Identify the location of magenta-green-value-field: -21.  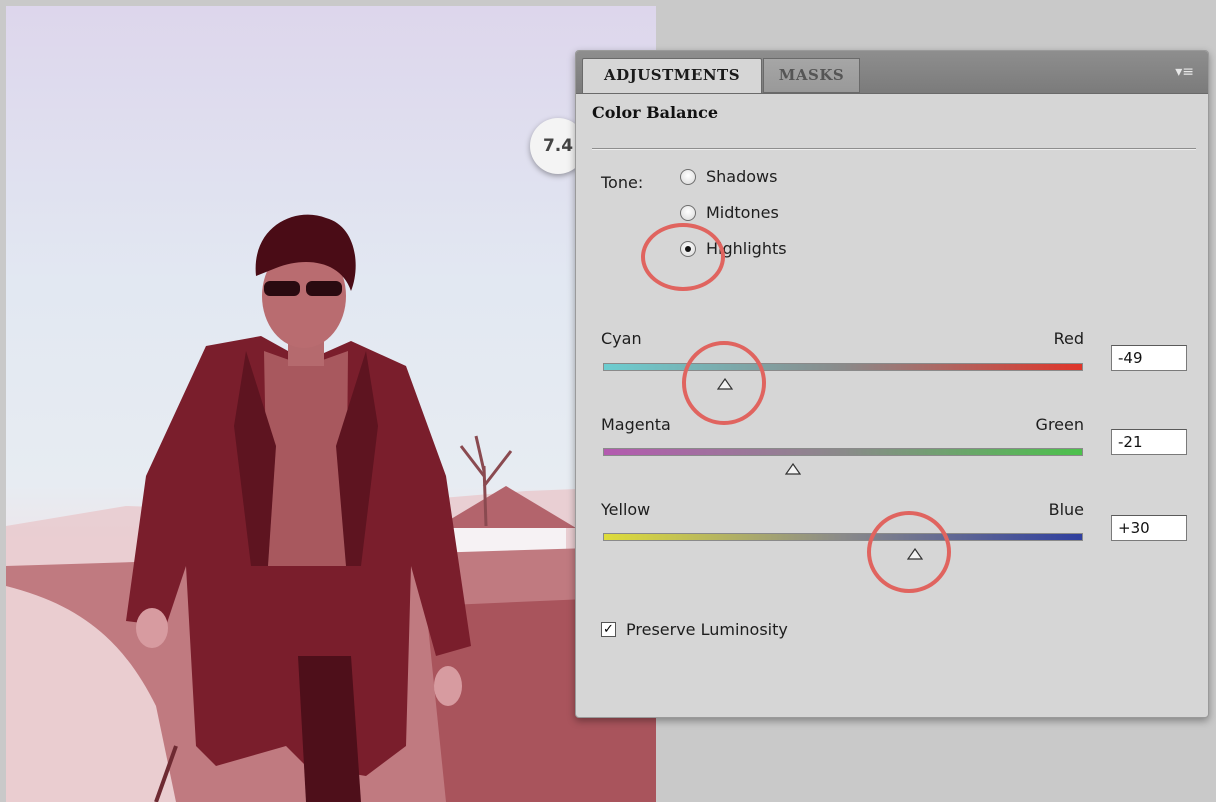
(1149, 442).